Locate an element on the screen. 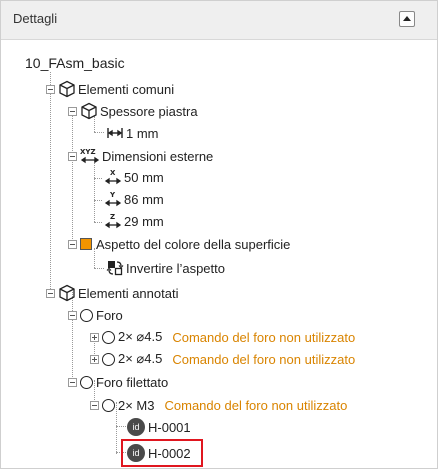 The image size is (438, 469). tree-node-hole-item-1: 2× ⌀4.5 Comando del foro non utilizzato is located at coordinates (222, 337).